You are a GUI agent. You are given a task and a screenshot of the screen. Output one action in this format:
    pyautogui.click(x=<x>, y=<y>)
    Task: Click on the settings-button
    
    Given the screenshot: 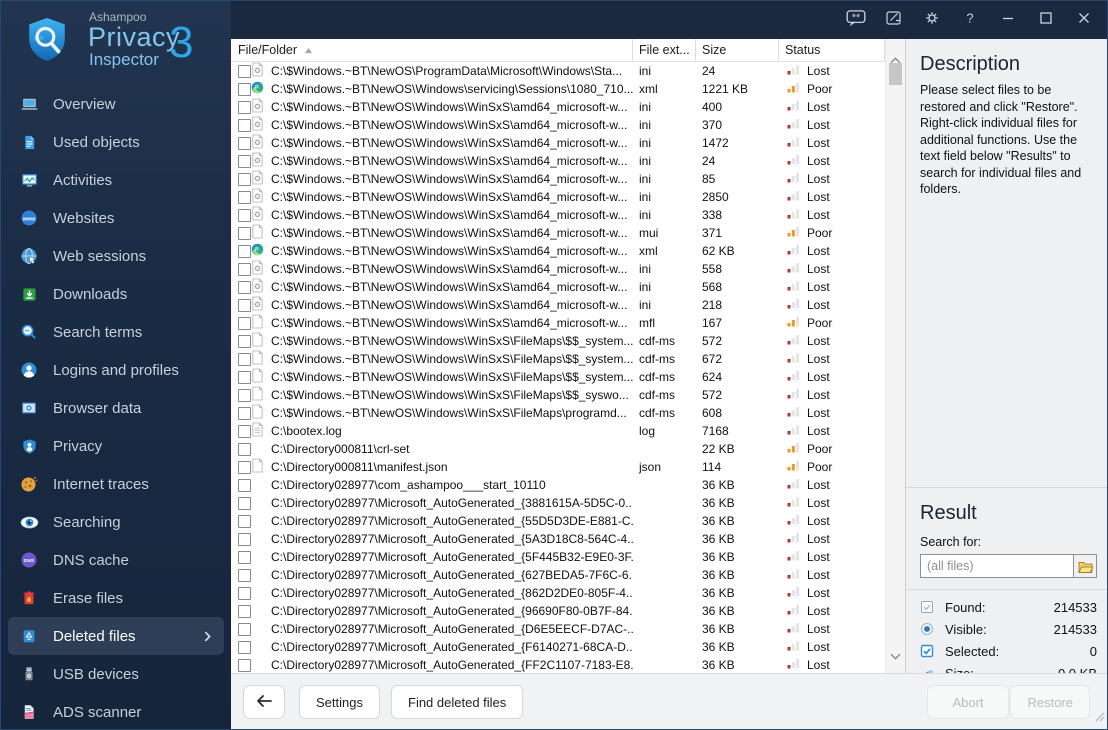 What is the action you would take?
    pyautogui.click(x=932, y=20)
    